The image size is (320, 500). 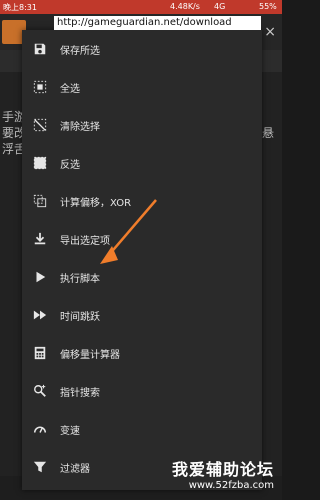 What do you see at coordinates (142, 201) in the screenshot?
I see `menu-item-calc-offset-xor: 计算偏移，XOR` at bounding box center [142, 201].